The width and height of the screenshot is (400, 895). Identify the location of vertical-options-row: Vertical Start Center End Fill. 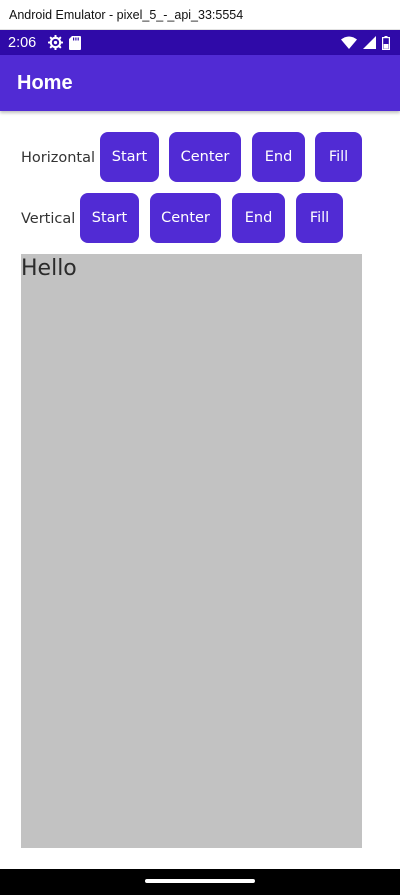
(200, 219).